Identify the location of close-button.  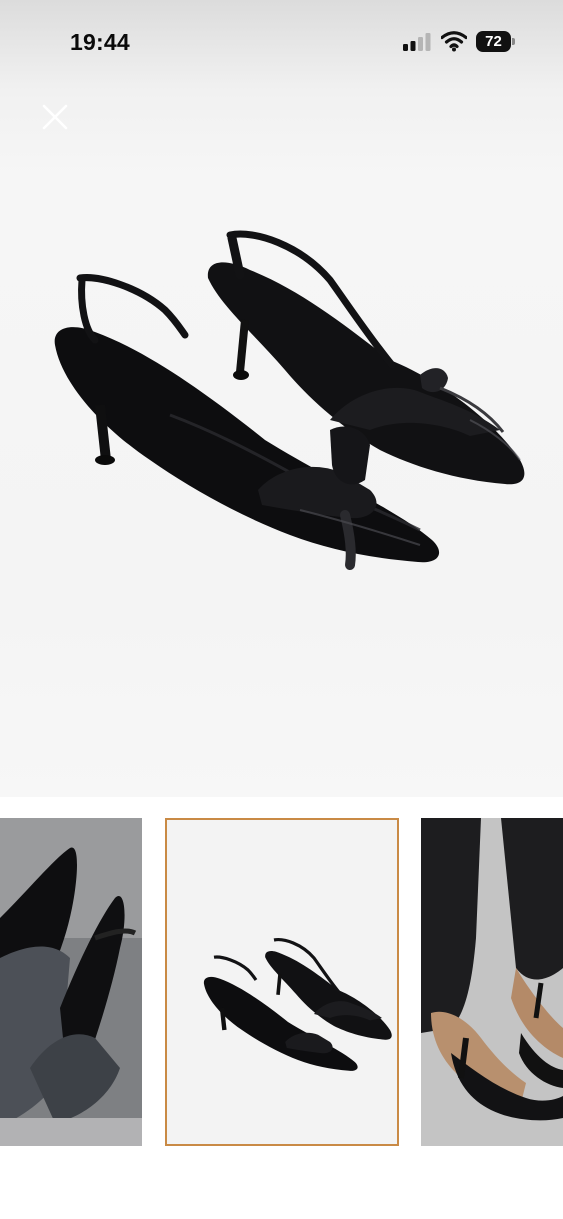
(55, 117).